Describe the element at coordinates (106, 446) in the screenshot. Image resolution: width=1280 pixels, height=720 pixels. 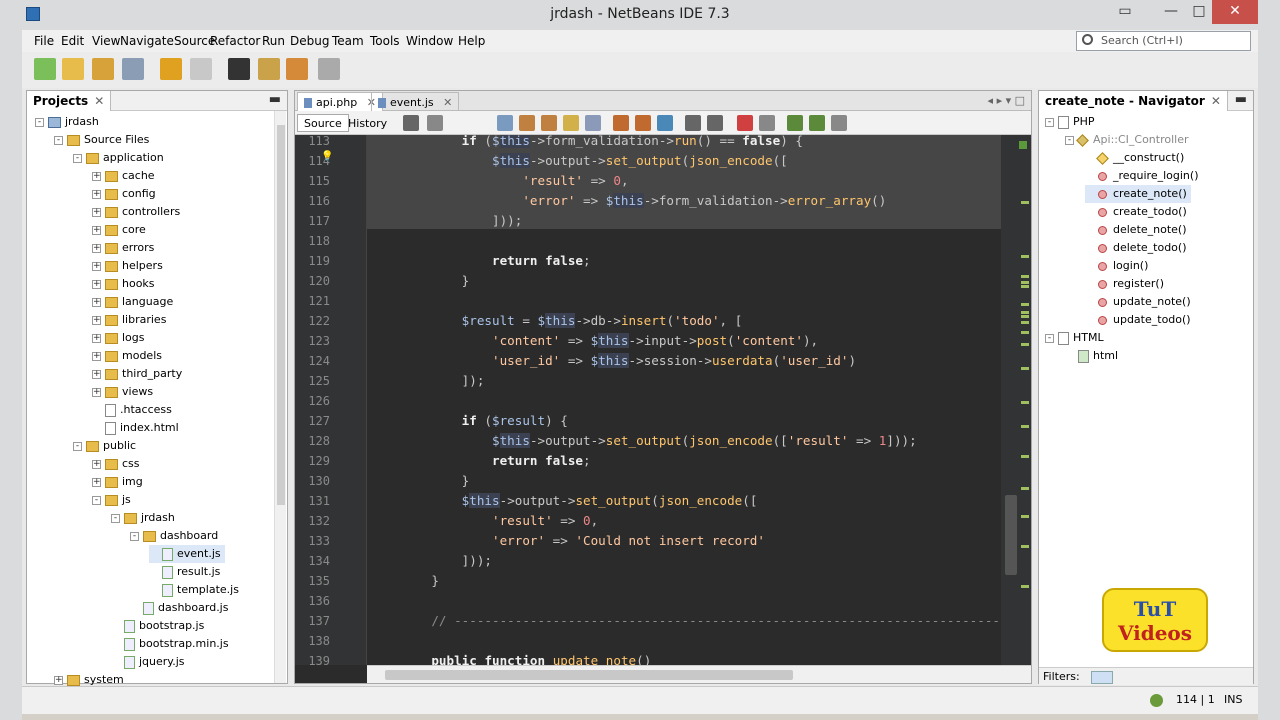
I see `tree-item: - public` at that location.